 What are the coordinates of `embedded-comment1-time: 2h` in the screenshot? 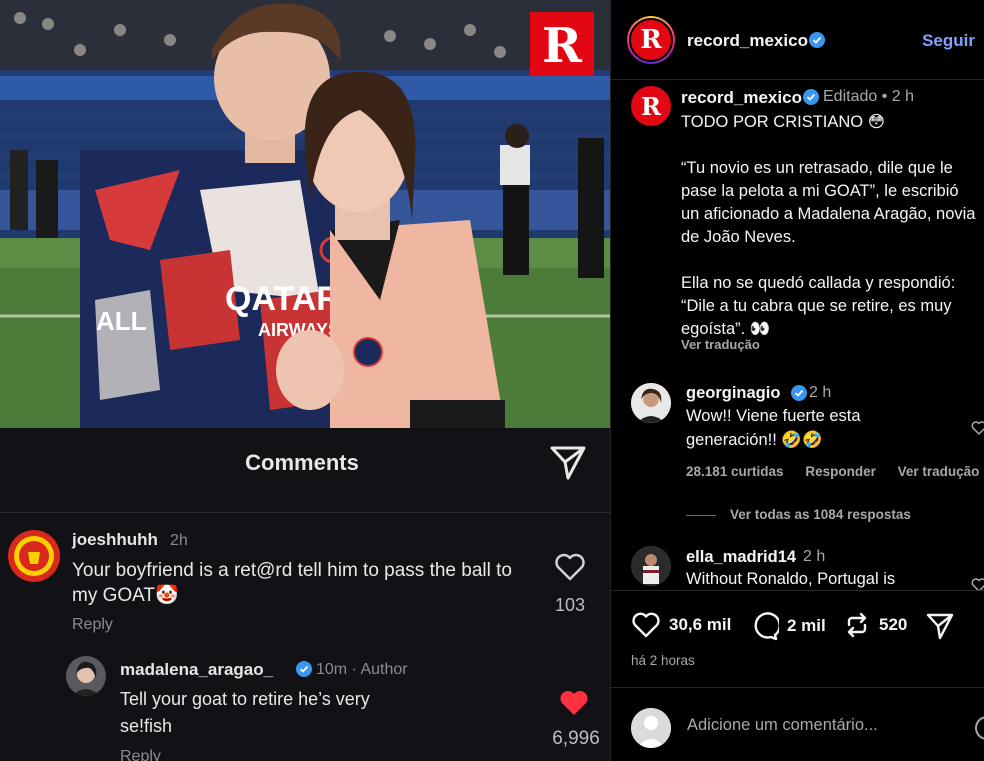 It's located at (179, 540).